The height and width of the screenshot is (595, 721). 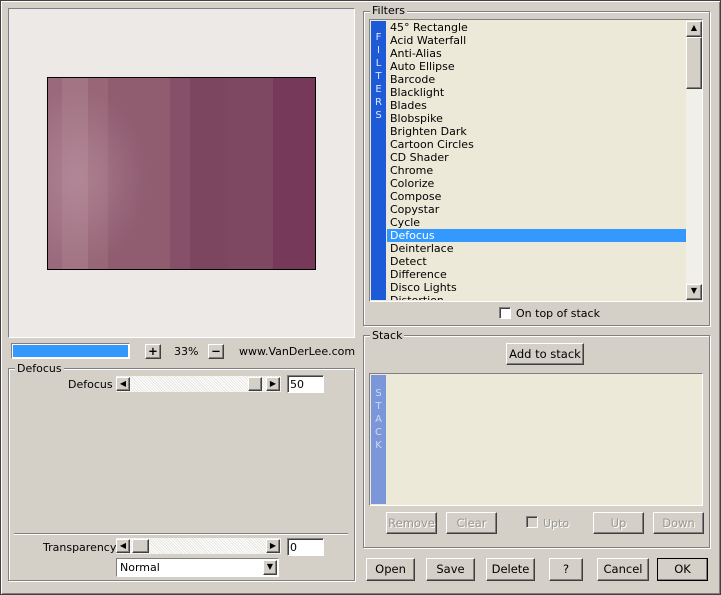 What do you see at coordinates (80, 547) in the screenshot?
I see `transparency-label: Transparency` at bounding box center [80, 547].